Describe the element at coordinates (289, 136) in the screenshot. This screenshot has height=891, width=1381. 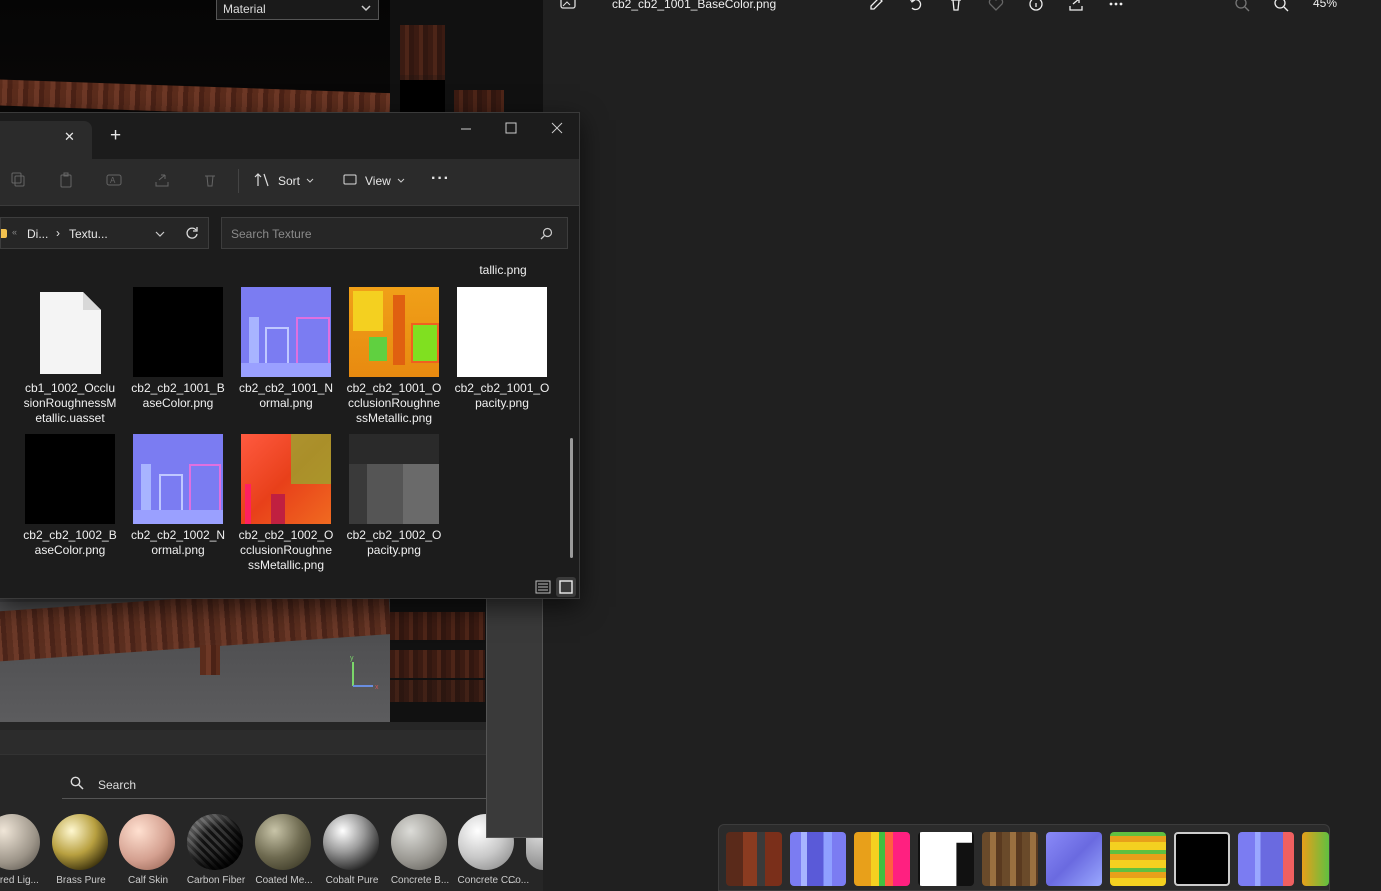
I see `explorer-tab-bar: ✕ +` at that location.